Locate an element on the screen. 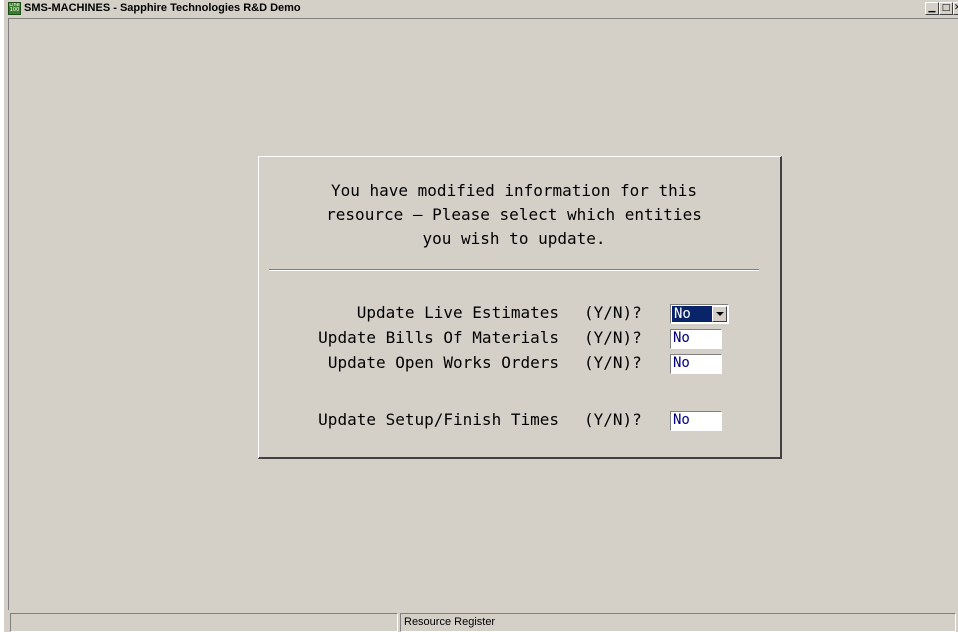 This screenshot has height=632, width=958. update-bills-of-materials-label: Update Bills Of Materials is located at coordinates (438, 337).